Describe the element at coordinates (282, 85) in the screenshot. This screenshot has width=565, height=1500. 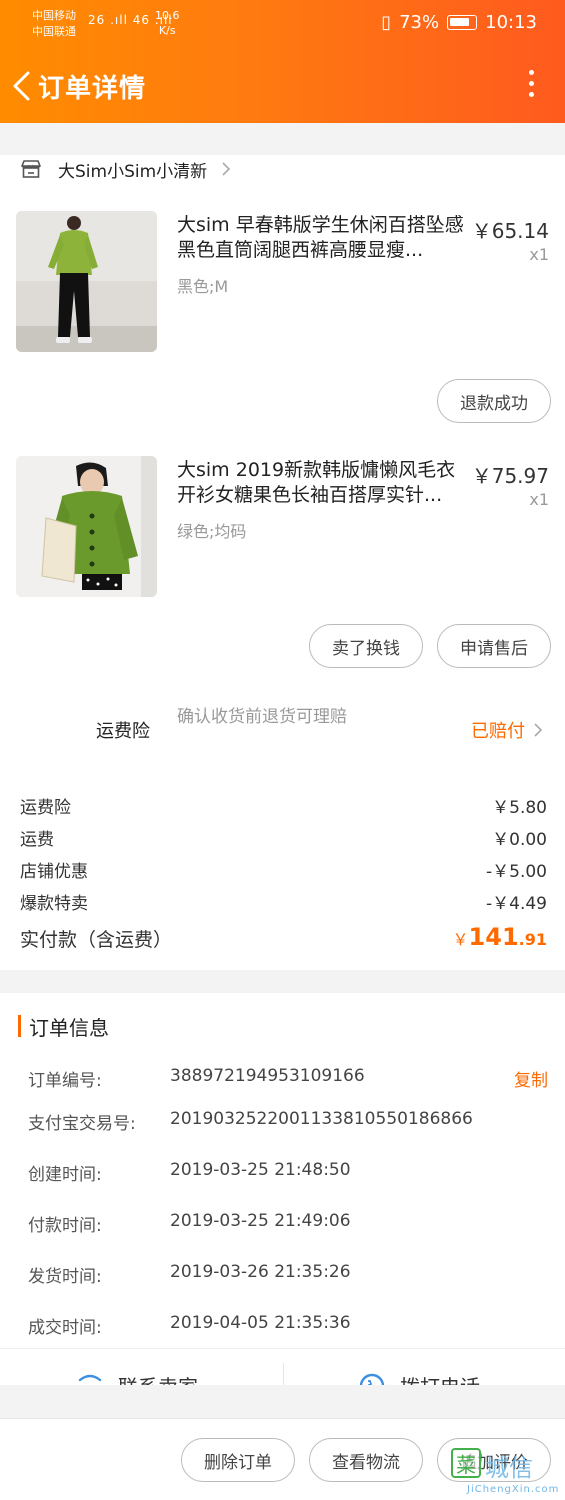
I see `nav-bar: 订单详情` at that location.